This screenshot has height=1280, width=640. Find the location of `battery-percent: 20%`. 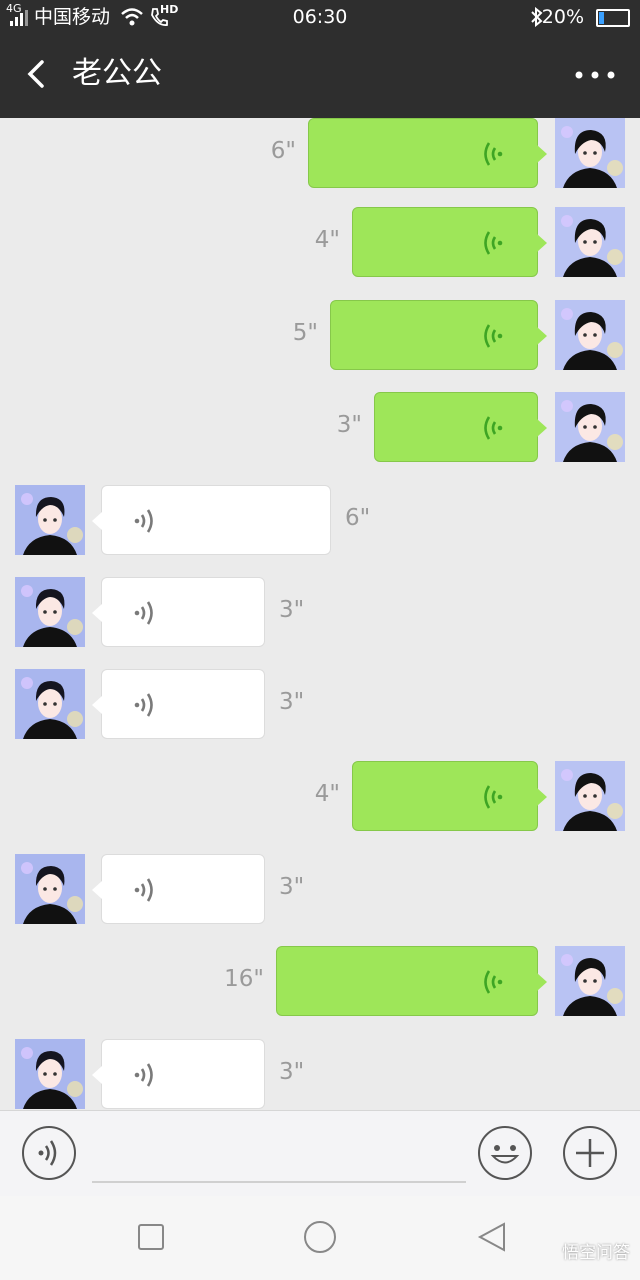

battery-percent: 20% is located at coordinates (562, 17).